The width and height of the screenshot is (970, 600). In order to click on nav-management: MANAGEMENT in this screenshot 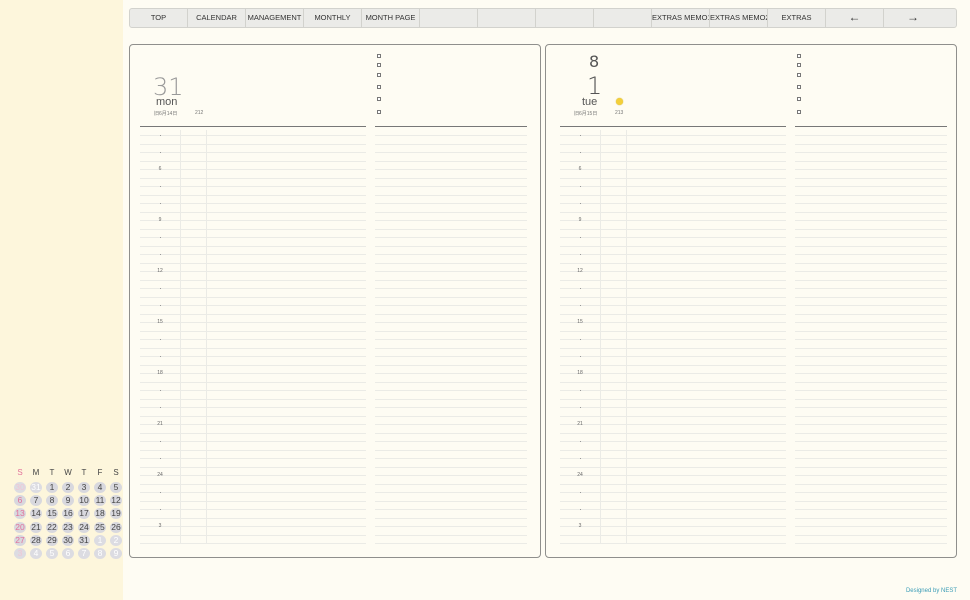, I will do `click(275, 18)`.